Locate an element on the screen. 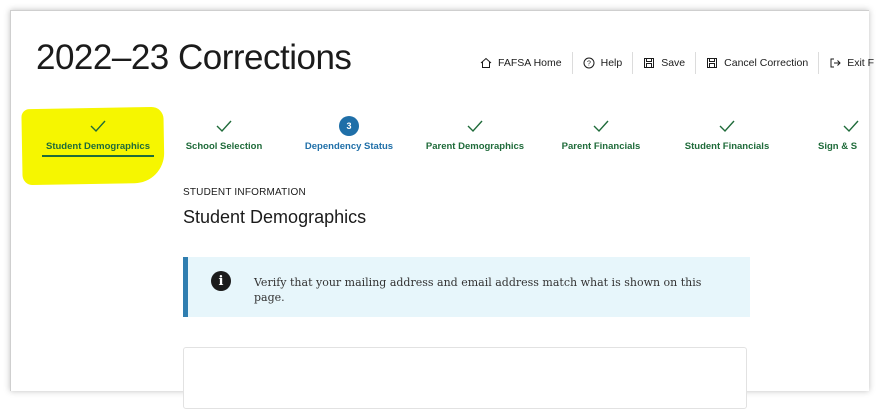 Image resolution: width=876 pixels, height=409 pixels. help-icon: ? is located at coordinates (589, 63).